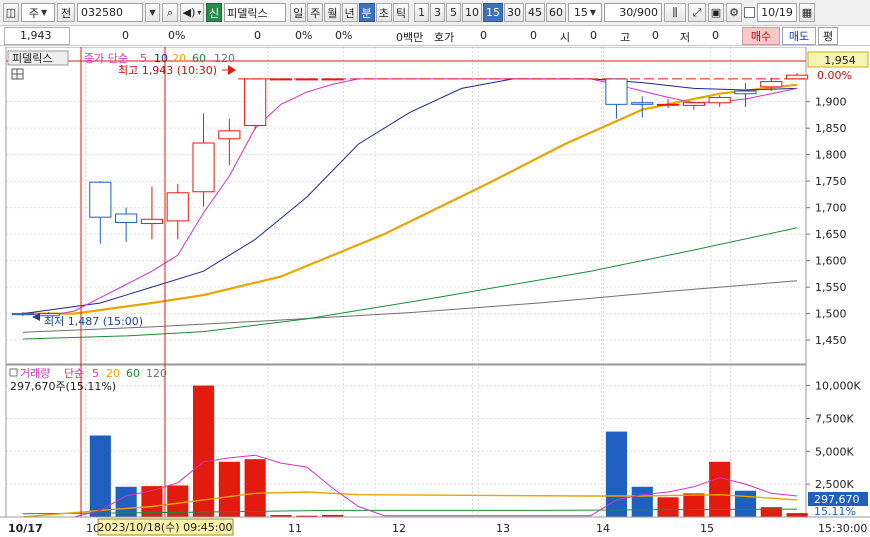  I want to click on volume-summary: 297,670주(15.11%), so click(63, 386).